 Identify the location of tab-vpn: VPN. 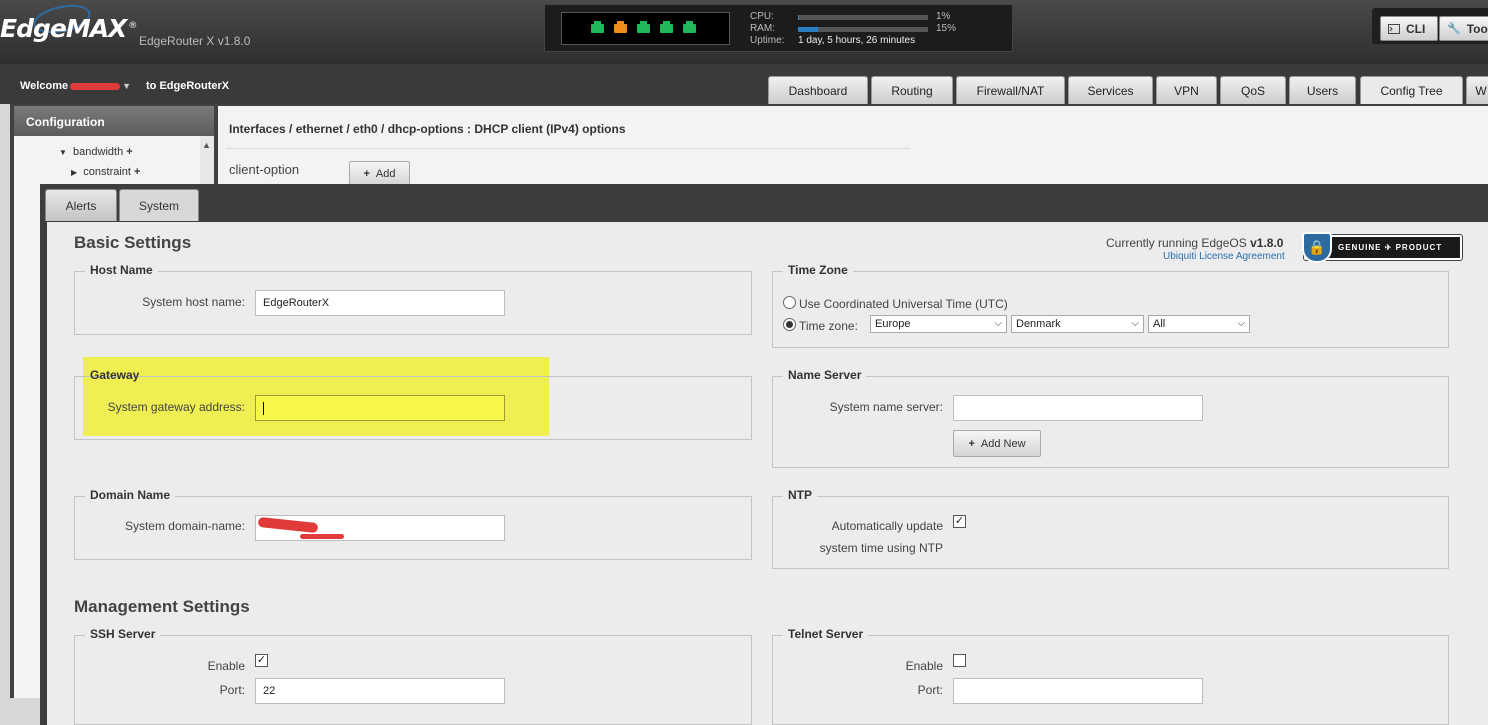
(1186, 90).